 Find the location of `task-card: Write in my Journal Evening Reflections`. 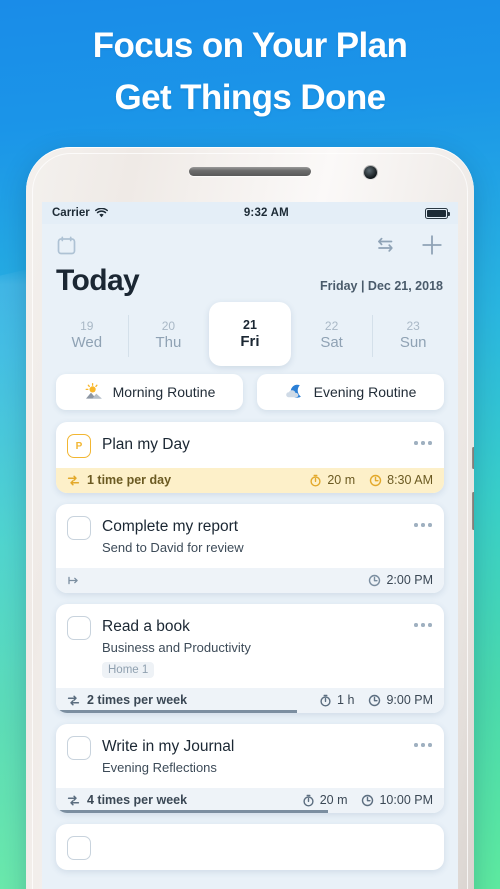

task-card: Write in my Journal Evening Reflections is located at coordinates (250, 769).